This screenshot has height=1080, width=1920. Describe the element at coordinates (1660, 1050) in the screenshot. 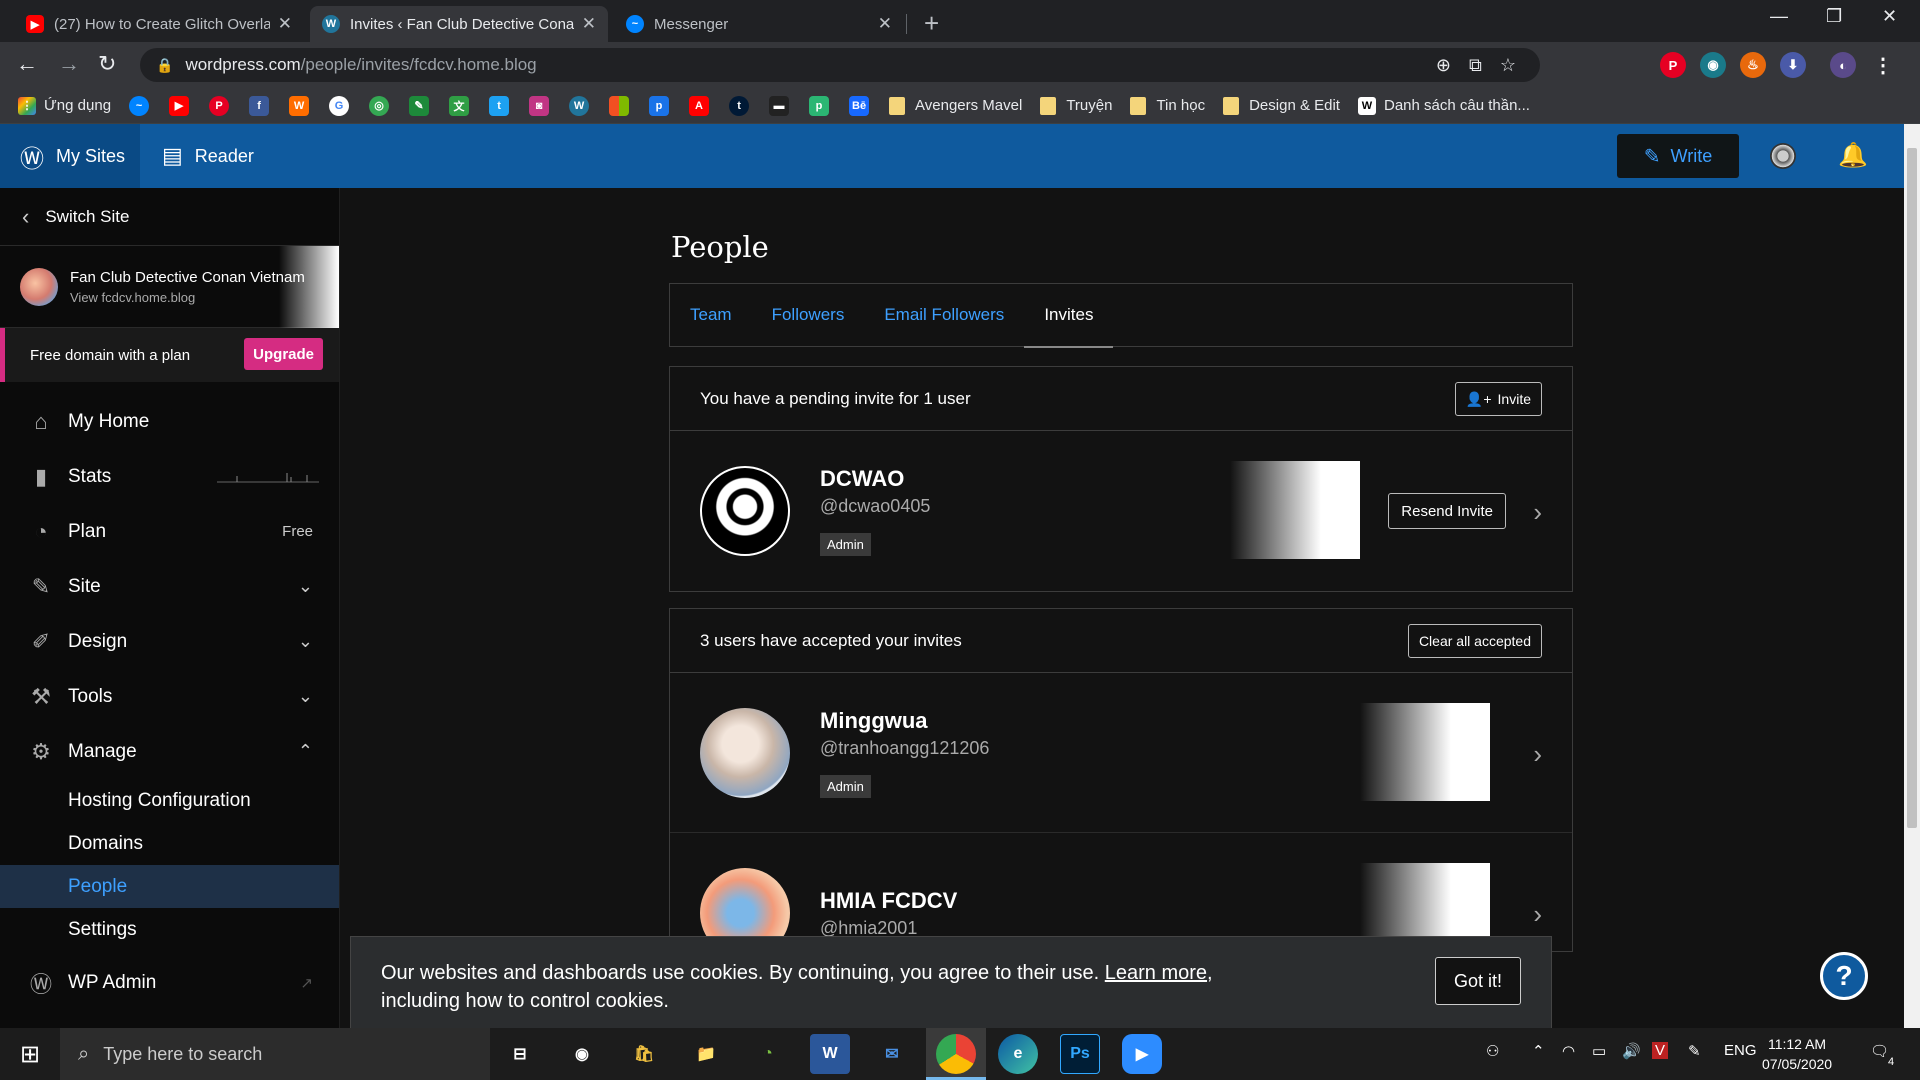

I see `vivaldi-icon: V` at that location.